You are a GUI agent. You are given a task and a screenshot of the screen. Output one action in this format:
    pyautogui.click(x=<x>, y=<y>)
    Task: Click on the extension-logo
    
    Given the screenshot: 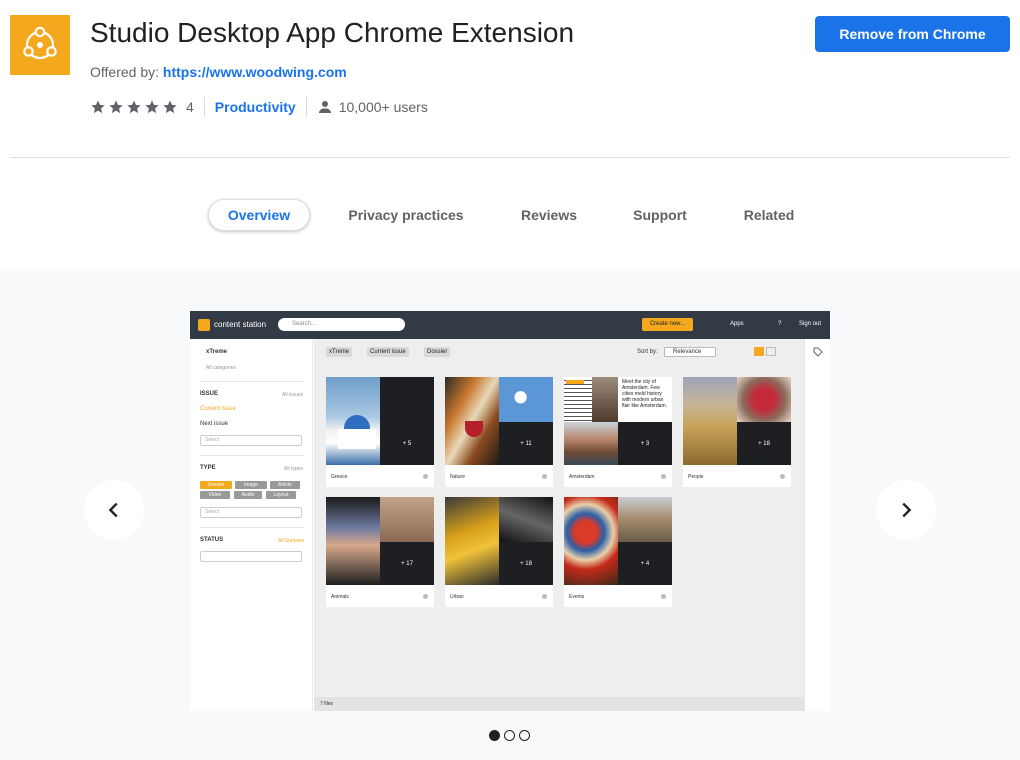 What is the action you would take?
    pyautogui.click(x=40, y=45)
    